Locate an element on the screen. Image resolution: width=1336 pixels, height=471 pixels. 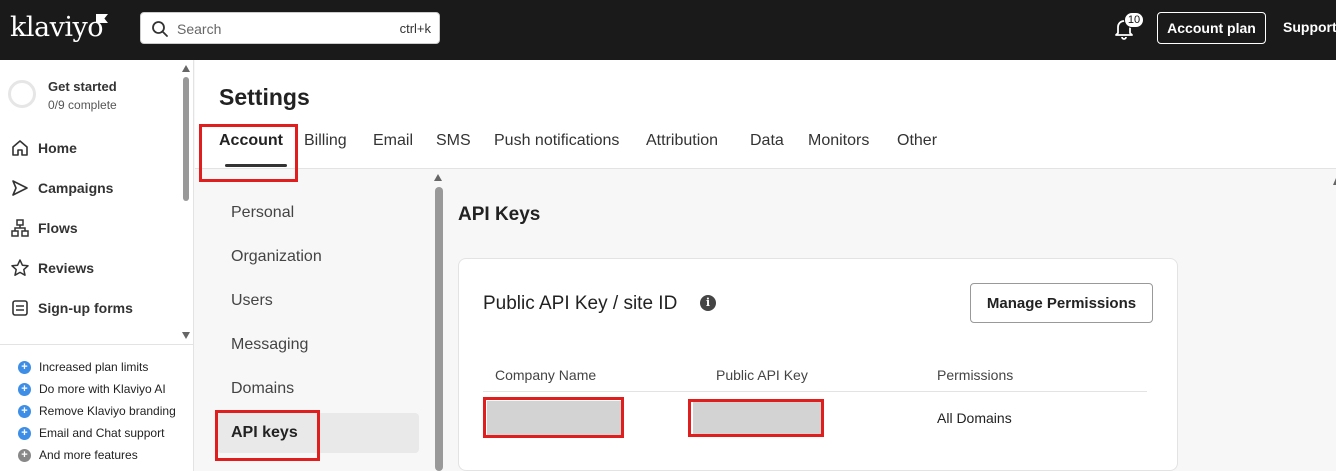
klaviyo-logo: klaviyo is located at coordinates (57, 27).